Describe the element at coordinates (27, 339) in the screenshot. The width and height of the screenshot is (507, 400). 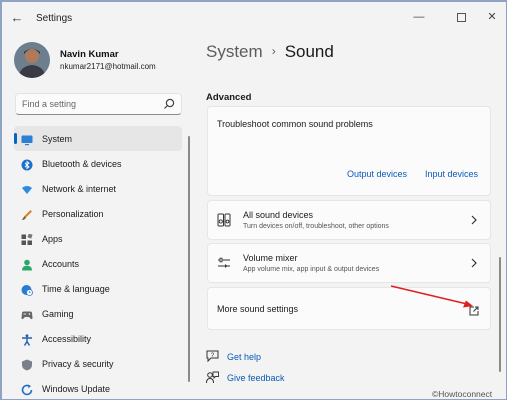
I see `accessibility-icon` at that location.